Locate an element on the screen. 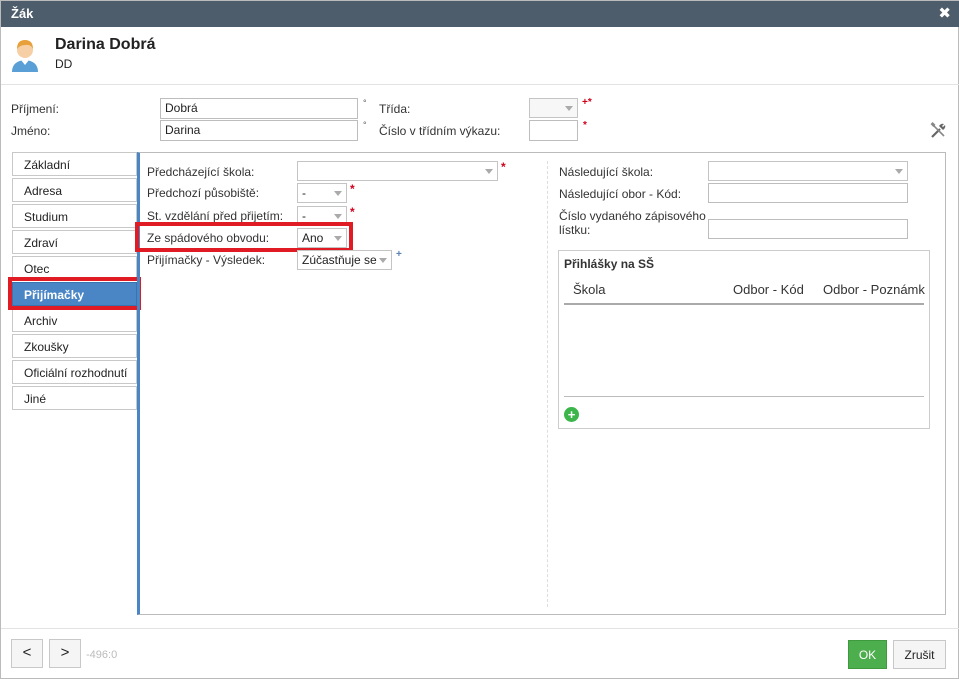  window-title: Žák is located at coordinates (22, 13).